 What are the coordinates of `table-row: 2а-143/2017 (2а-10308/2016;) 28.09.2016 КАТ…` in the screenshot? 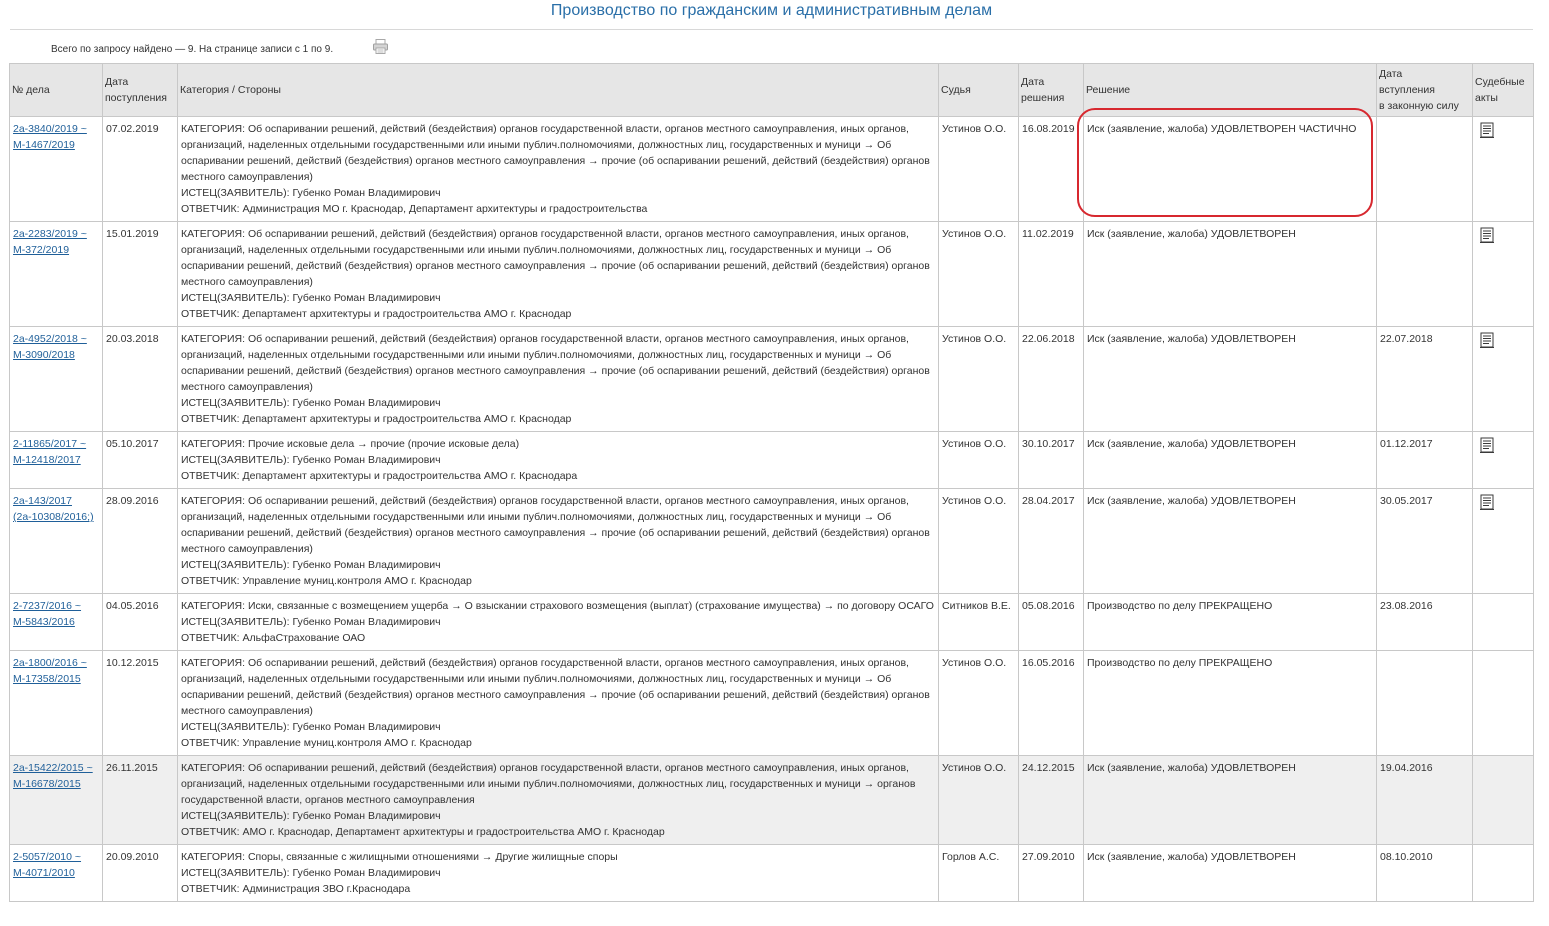 It's located at (771, 541).